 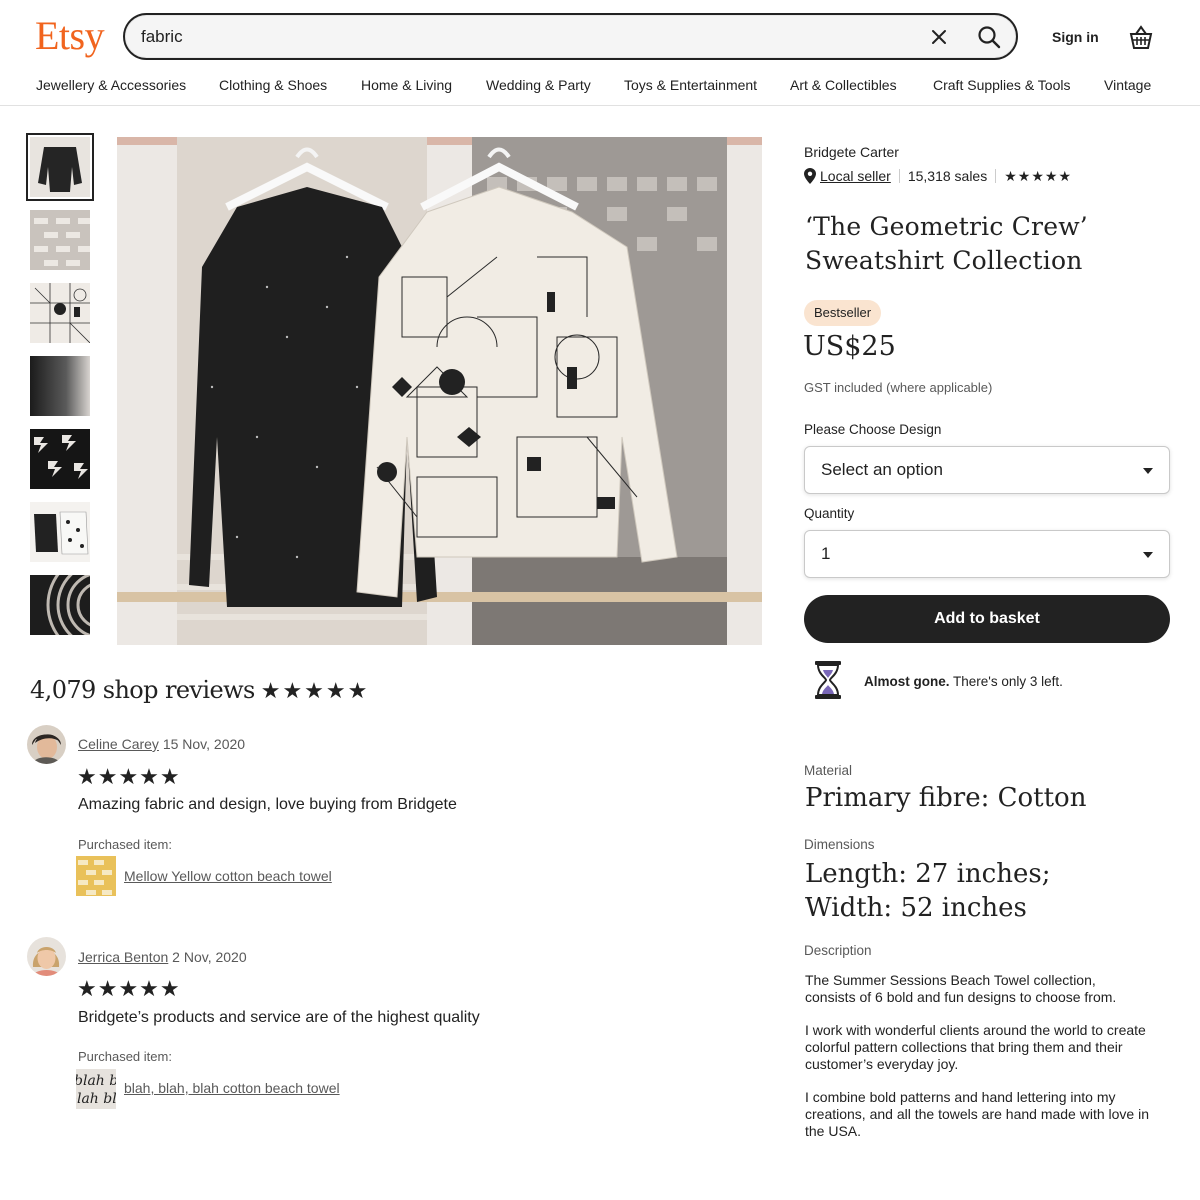 What do you see at coordinates (927, 891) in the screenshot?
I see `dimensions-value: Length: 27 inches; Width: 52 inches` at bounding box center [927, 891].